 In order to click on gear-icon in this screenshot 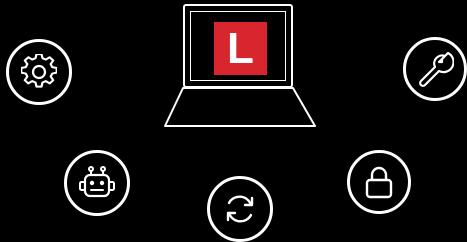, I will do `click(39, 72)`.